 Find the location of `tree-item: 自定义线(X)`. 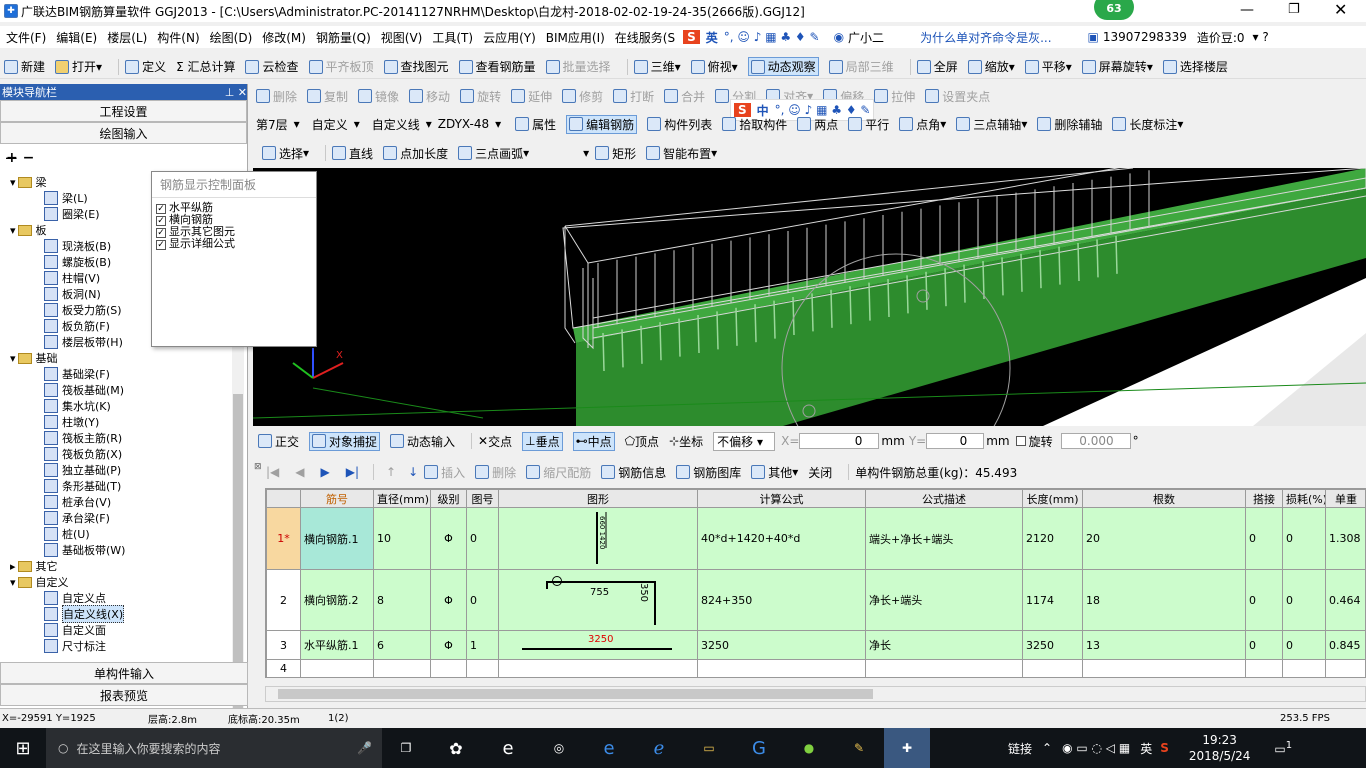

tree-item: 自定义线(X) is located at coordinates (84, 614).